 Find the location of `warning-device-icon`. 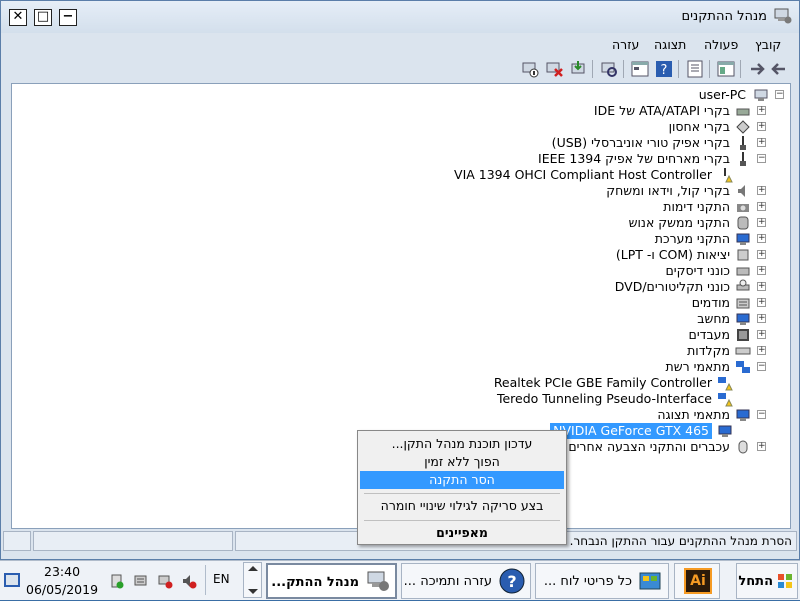

warning-device-icon is located at coordinates (728, 175).